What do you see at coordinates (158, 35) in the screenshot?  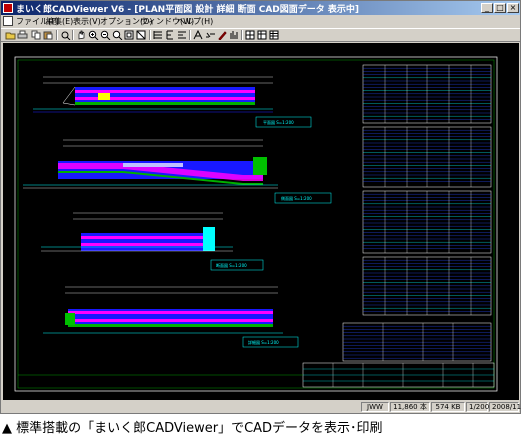 I see `layer-icon` at bounding box center [158, 35].